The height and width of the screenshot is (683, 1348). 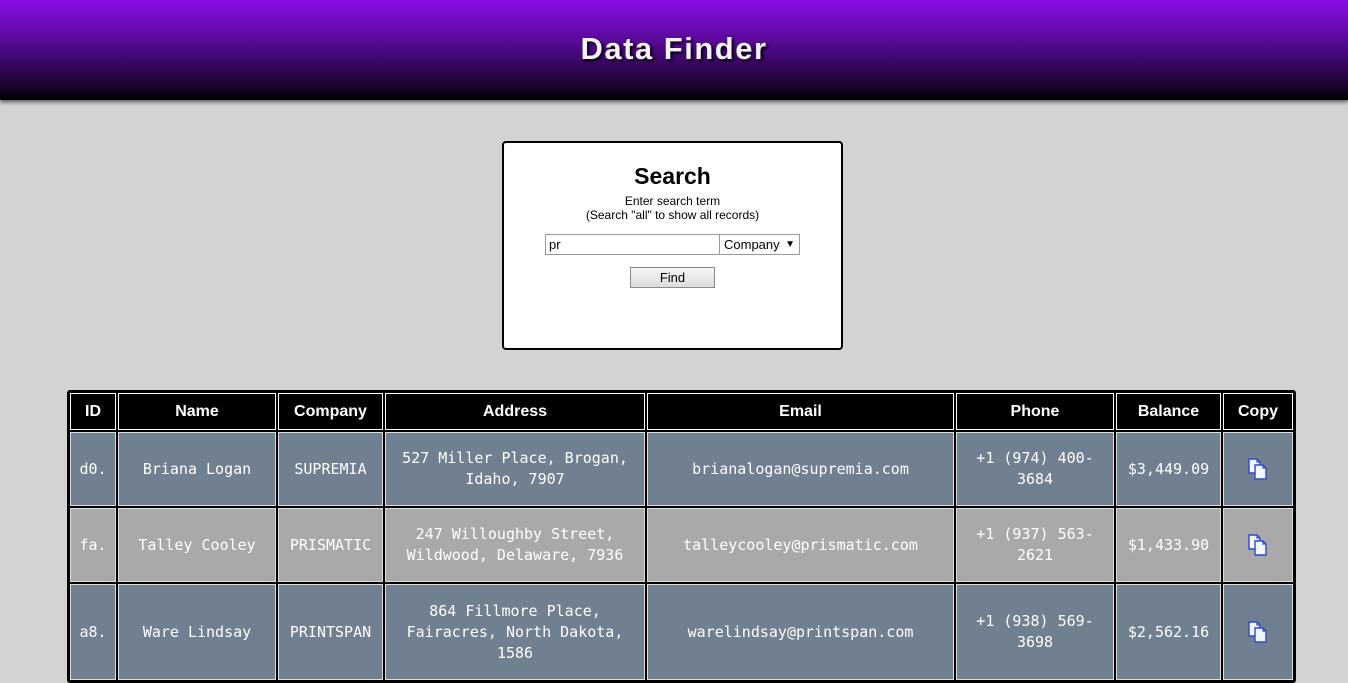 I want to click on chevron-down-icon: ▼, so click(x=790, y=244).